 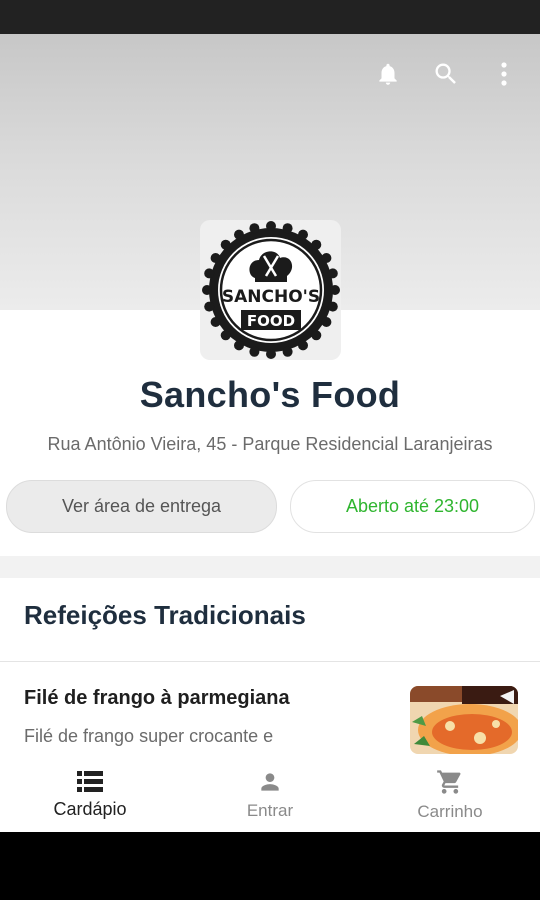 What do you see at coordinates (504, 74) in the screenshot?
I see `more-vert-icon` at bounding box center [504, 74].